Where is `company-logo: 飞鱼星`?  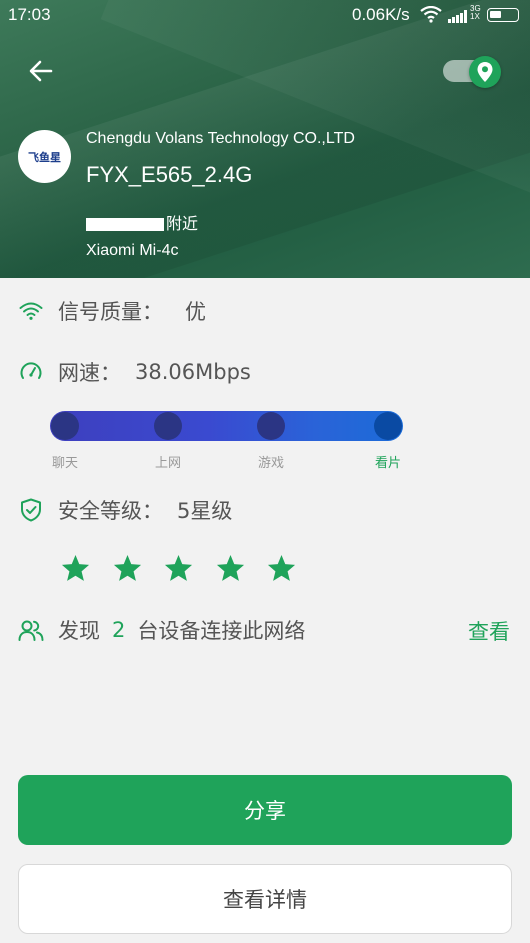 company-logo: 飞鱼星 is located at coordinates (44, 156).